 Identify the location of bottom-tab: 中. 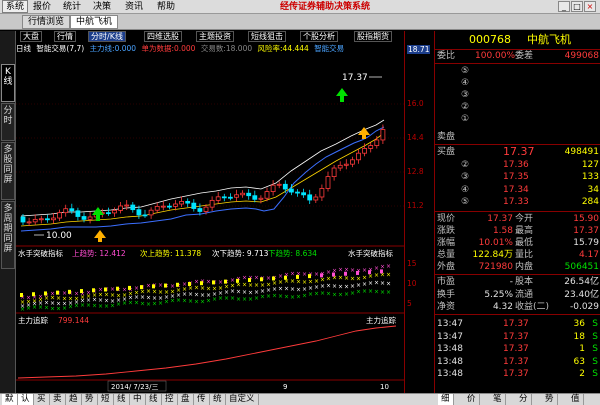
(138, 399).